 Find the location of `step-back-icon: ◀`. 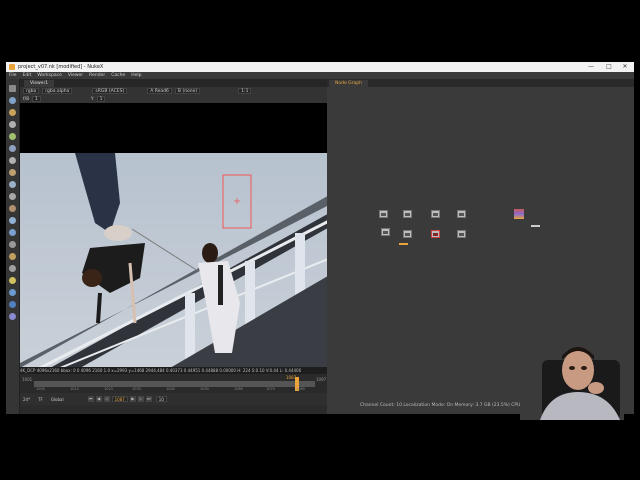

step-back-icon: ◀ is located at coordinates (98, 399).